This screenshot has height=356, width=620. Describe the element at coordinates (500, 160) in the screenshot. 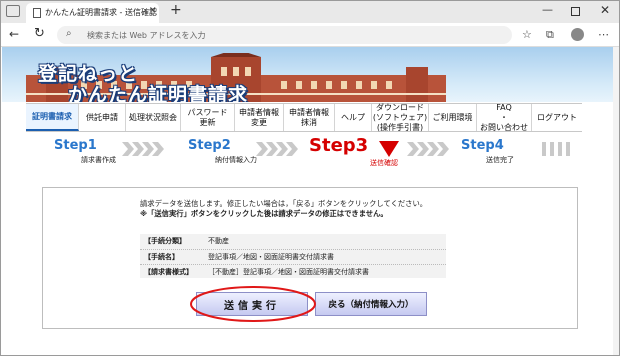

I see `step4-label: 送信完了` at that location.